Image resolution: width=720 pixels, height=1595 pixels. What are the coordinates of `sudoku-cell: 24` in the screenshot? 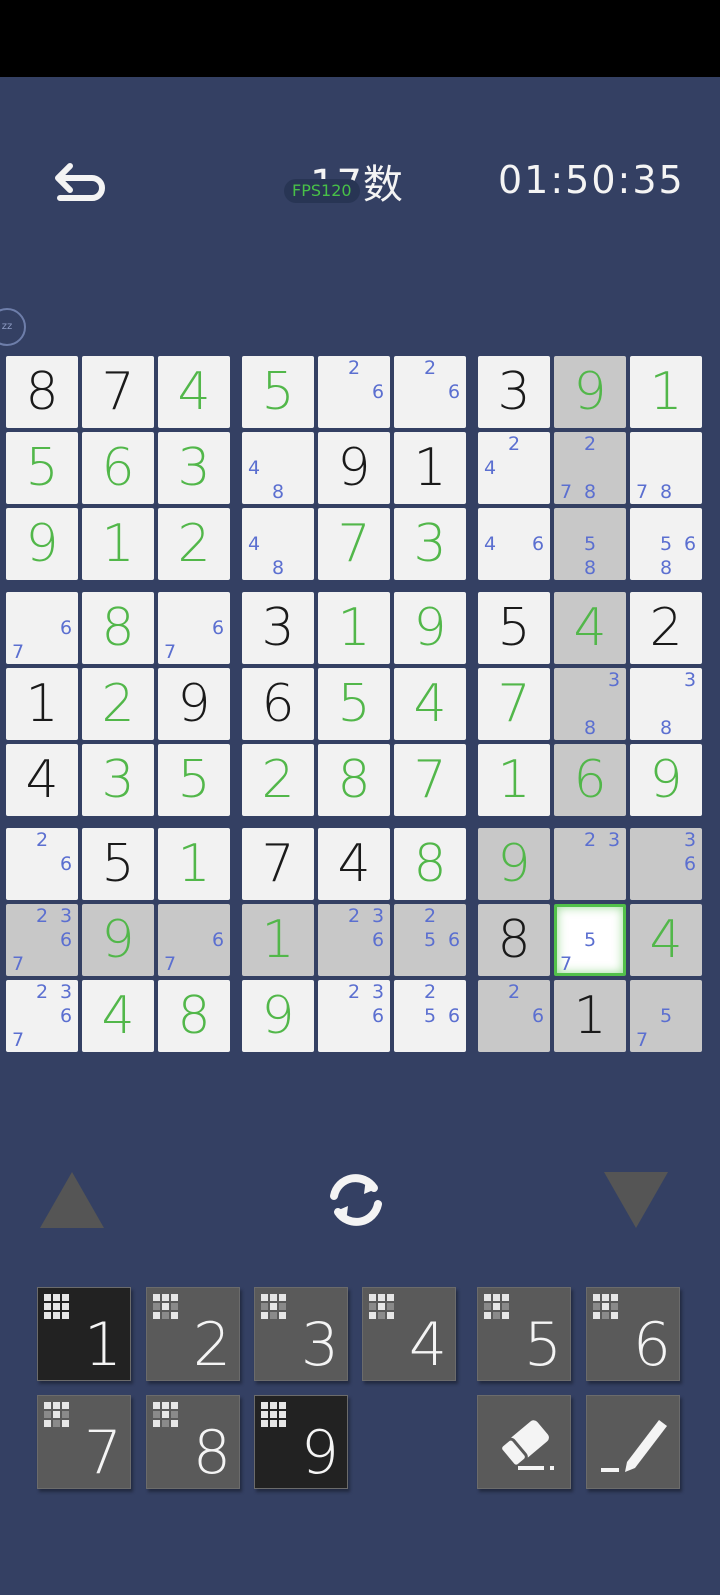 It's located at (514, 468).